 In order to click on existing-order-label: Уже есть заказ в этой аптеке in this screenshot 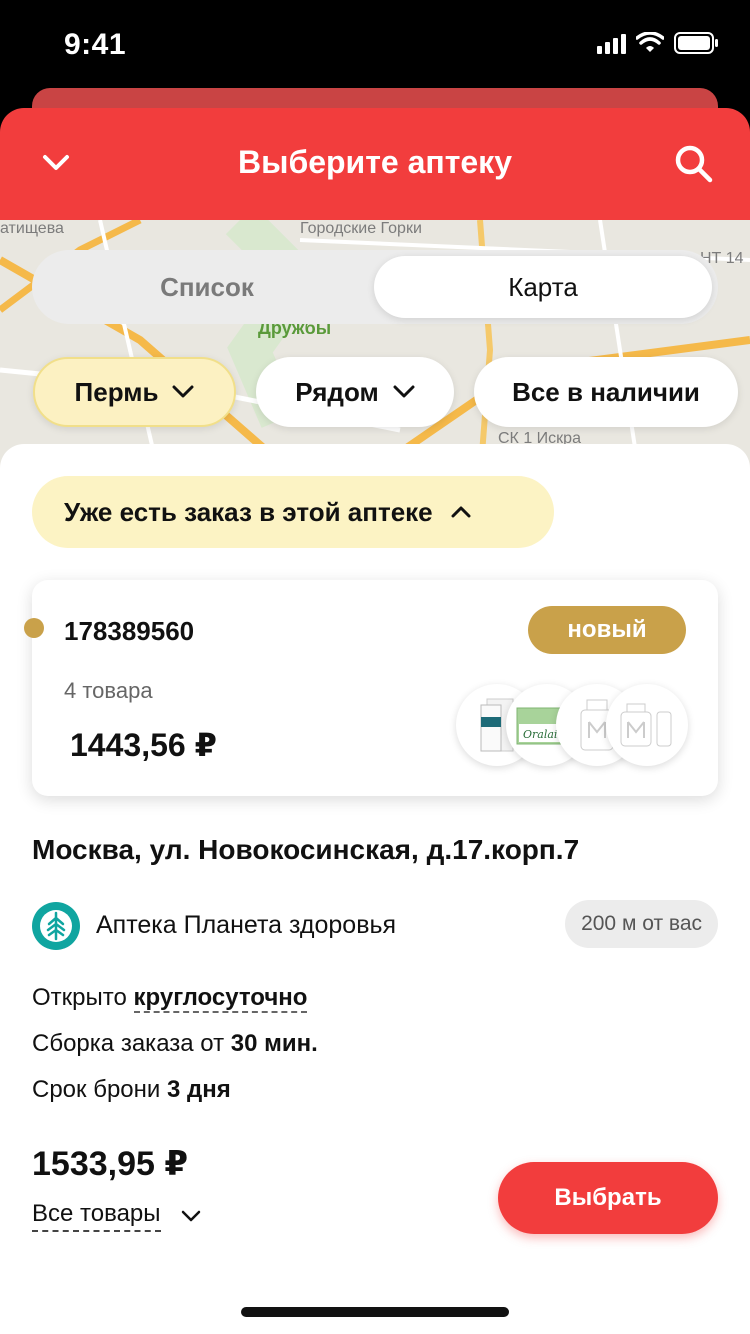, I will do `click(248, 511)`.